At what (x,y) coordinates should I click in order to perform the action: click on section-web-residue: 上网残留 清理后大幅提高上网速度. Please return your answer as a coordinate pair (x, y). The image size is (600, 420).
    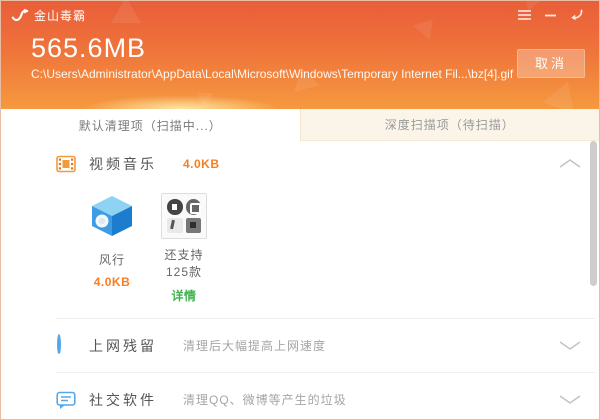
    Looking at the image, I should click on (300, 345).